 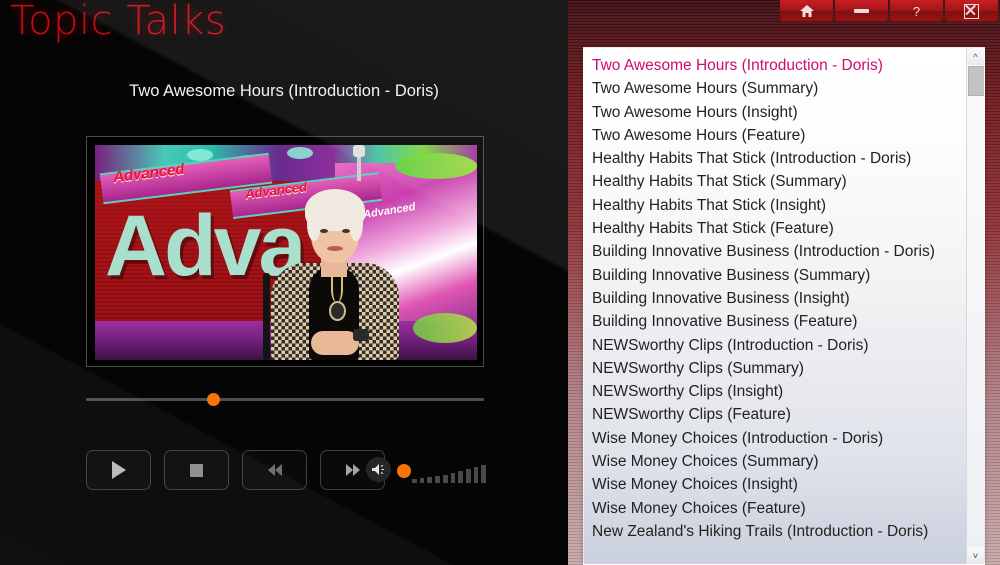 What do you see at coordinates (352, 470) in the screenshot?
I see `fast-forward-icon` at bounding box center [352, 470].